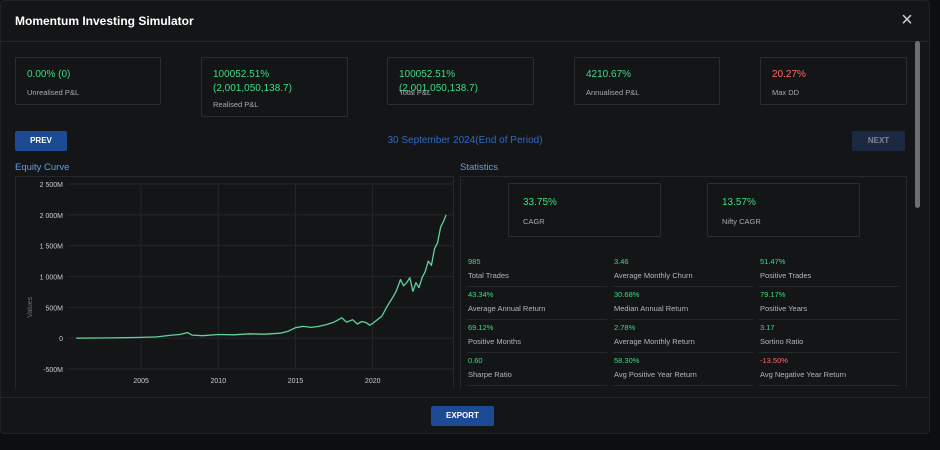  I want to click on max-dd-label: Max DD, so click(786, 92).